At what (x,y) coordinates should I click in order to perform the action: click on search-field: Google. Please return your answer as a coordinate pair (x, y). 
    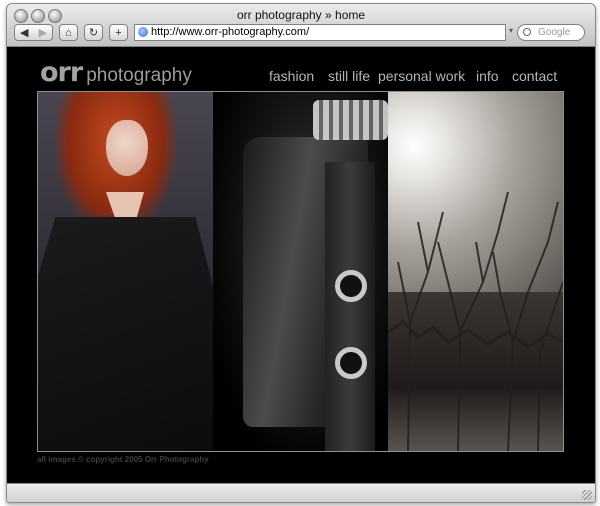
    Looking at the image, I should click on (551, 32).